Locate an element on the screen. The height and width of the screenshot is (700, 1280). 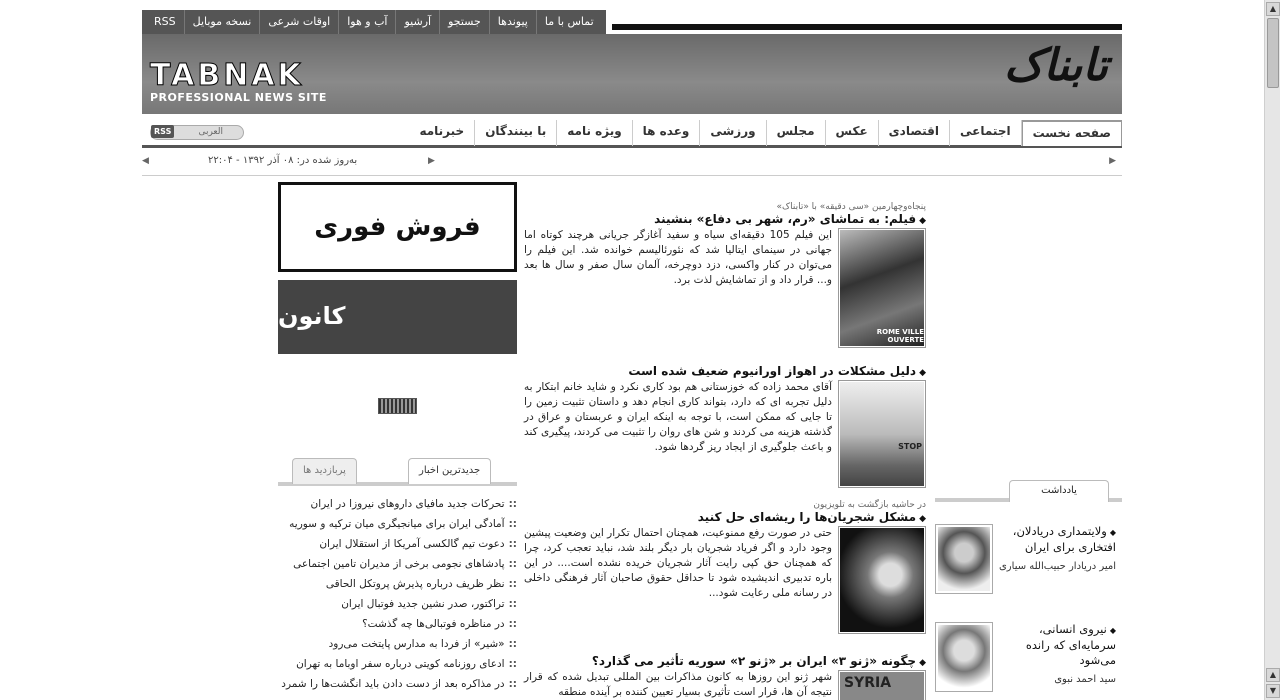
nav-item-special: ویژه نامه is located at coordinates (595, 133).